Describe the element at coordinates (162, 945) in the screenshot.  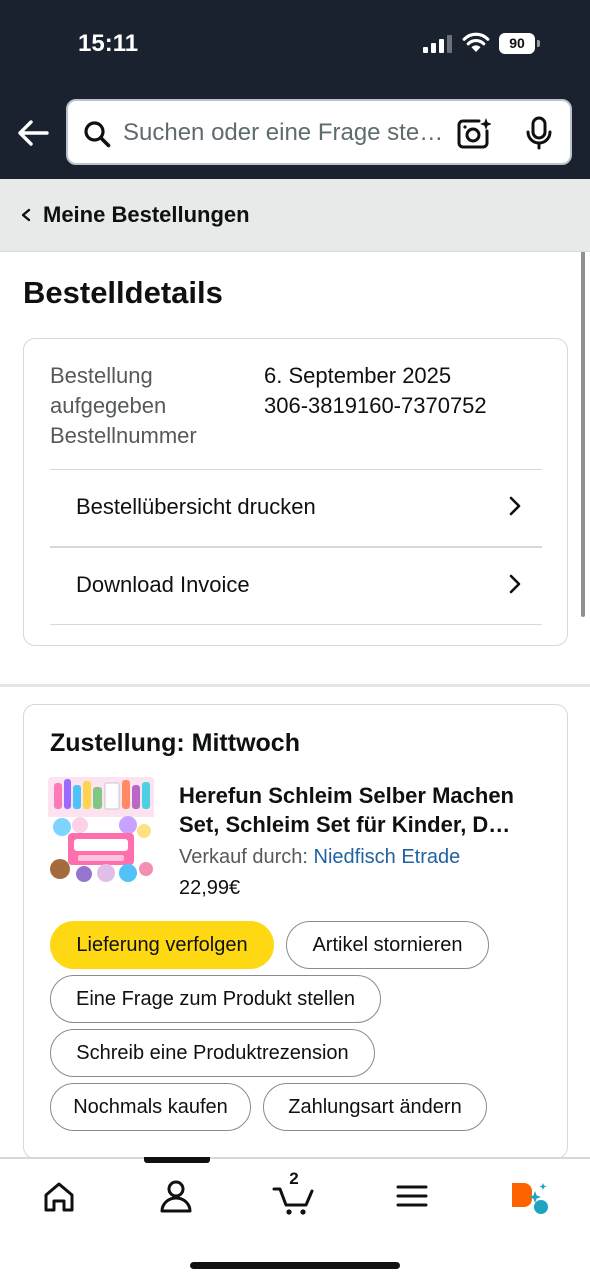
I see `track-delivery-button: Lieferung verfolgen` at that location.